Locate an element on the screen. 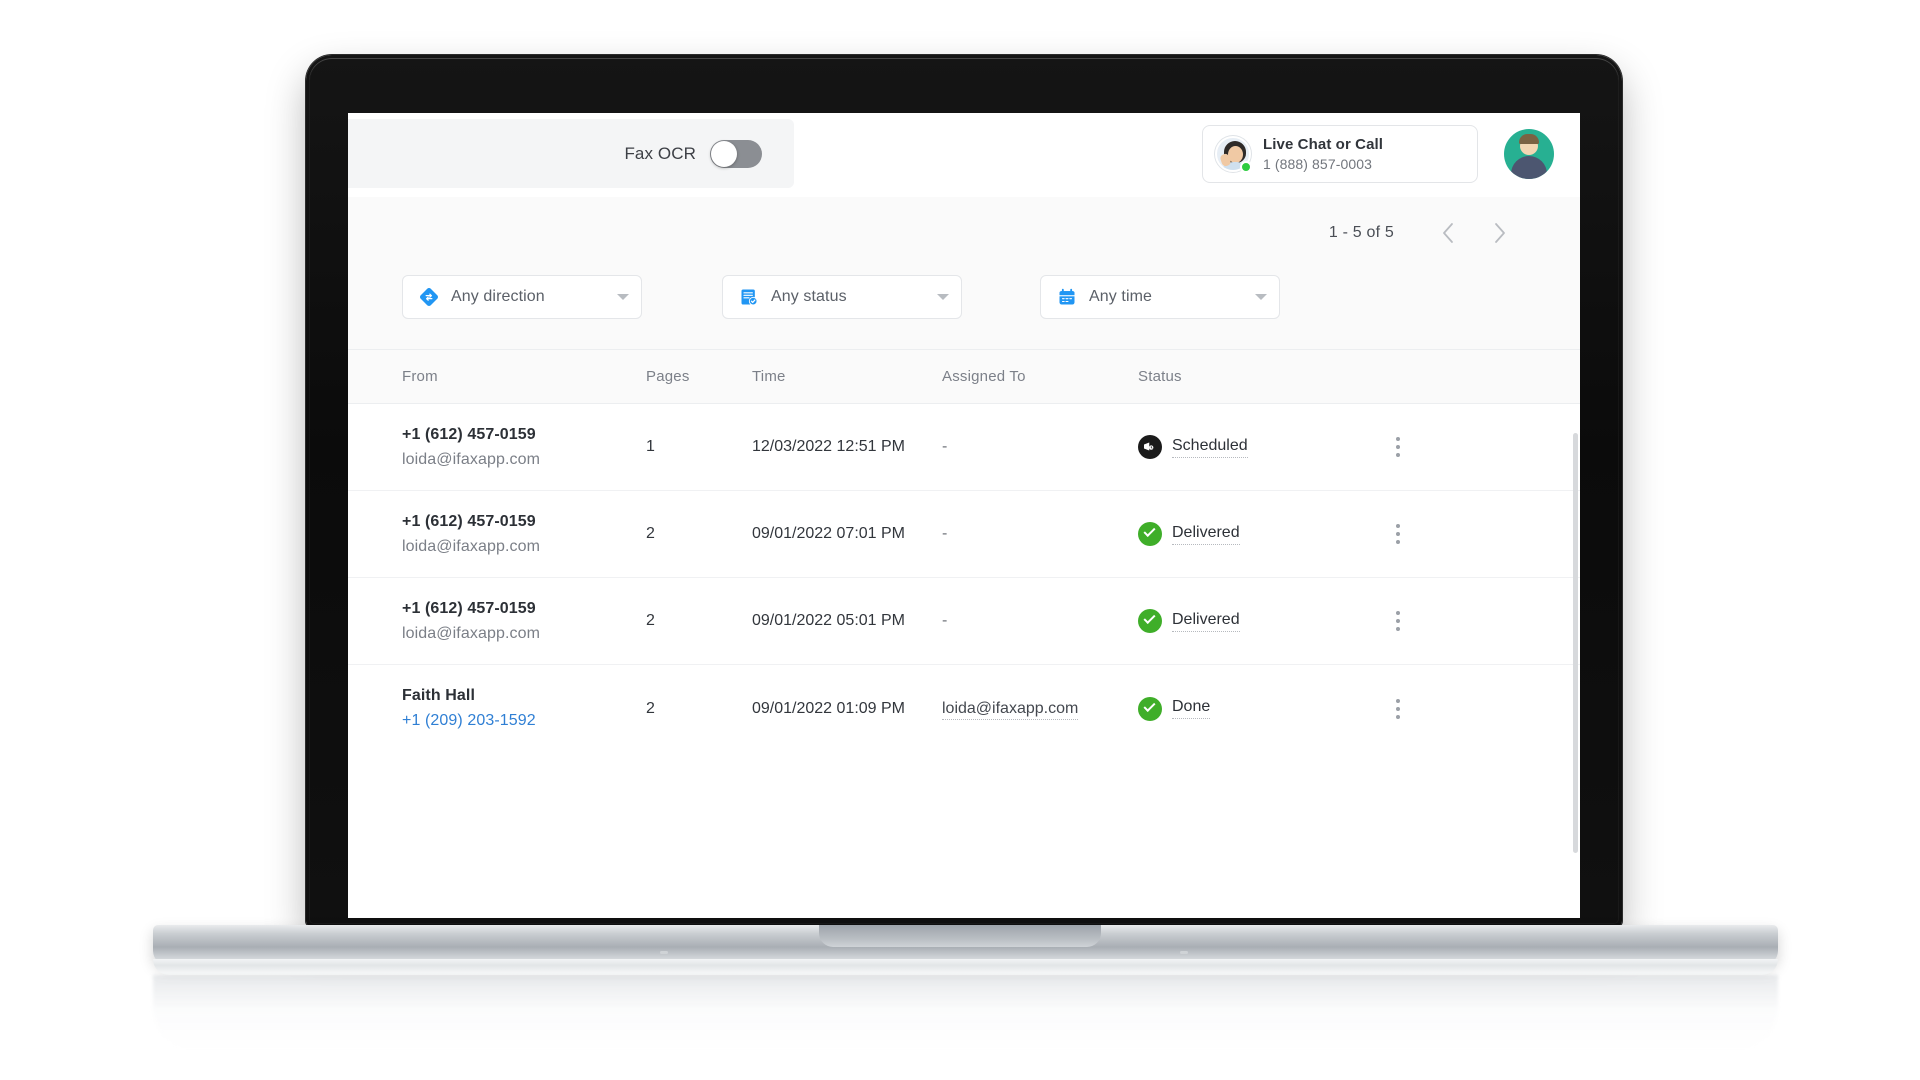 The image size is (1920, 1080). chevron-left-icon is located at coordinates (1448, 233).